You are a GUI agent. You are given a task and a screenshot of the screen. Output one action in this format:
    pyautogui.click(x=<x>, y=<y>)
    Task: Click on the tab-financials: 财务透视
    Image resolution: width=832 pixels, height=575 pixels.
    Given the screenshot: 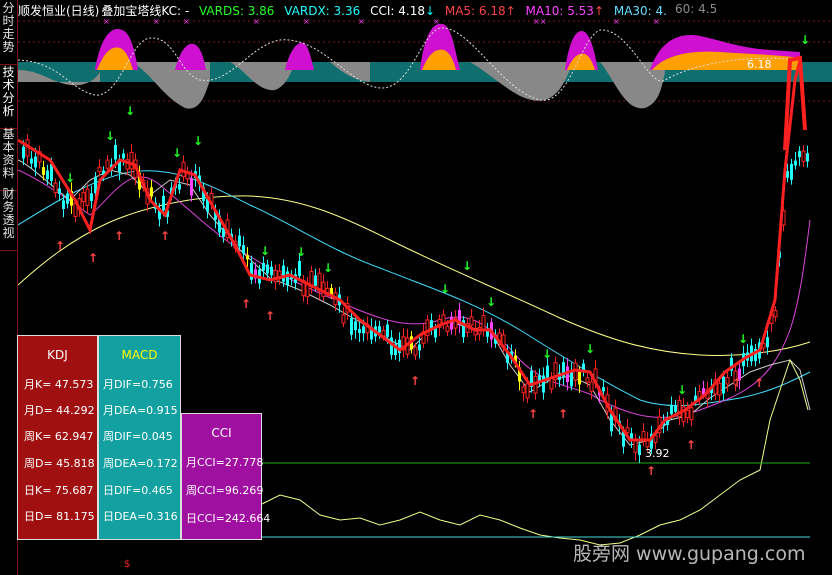 What is the action you would take?
    pyautogui.click(x=8, y=219)
    